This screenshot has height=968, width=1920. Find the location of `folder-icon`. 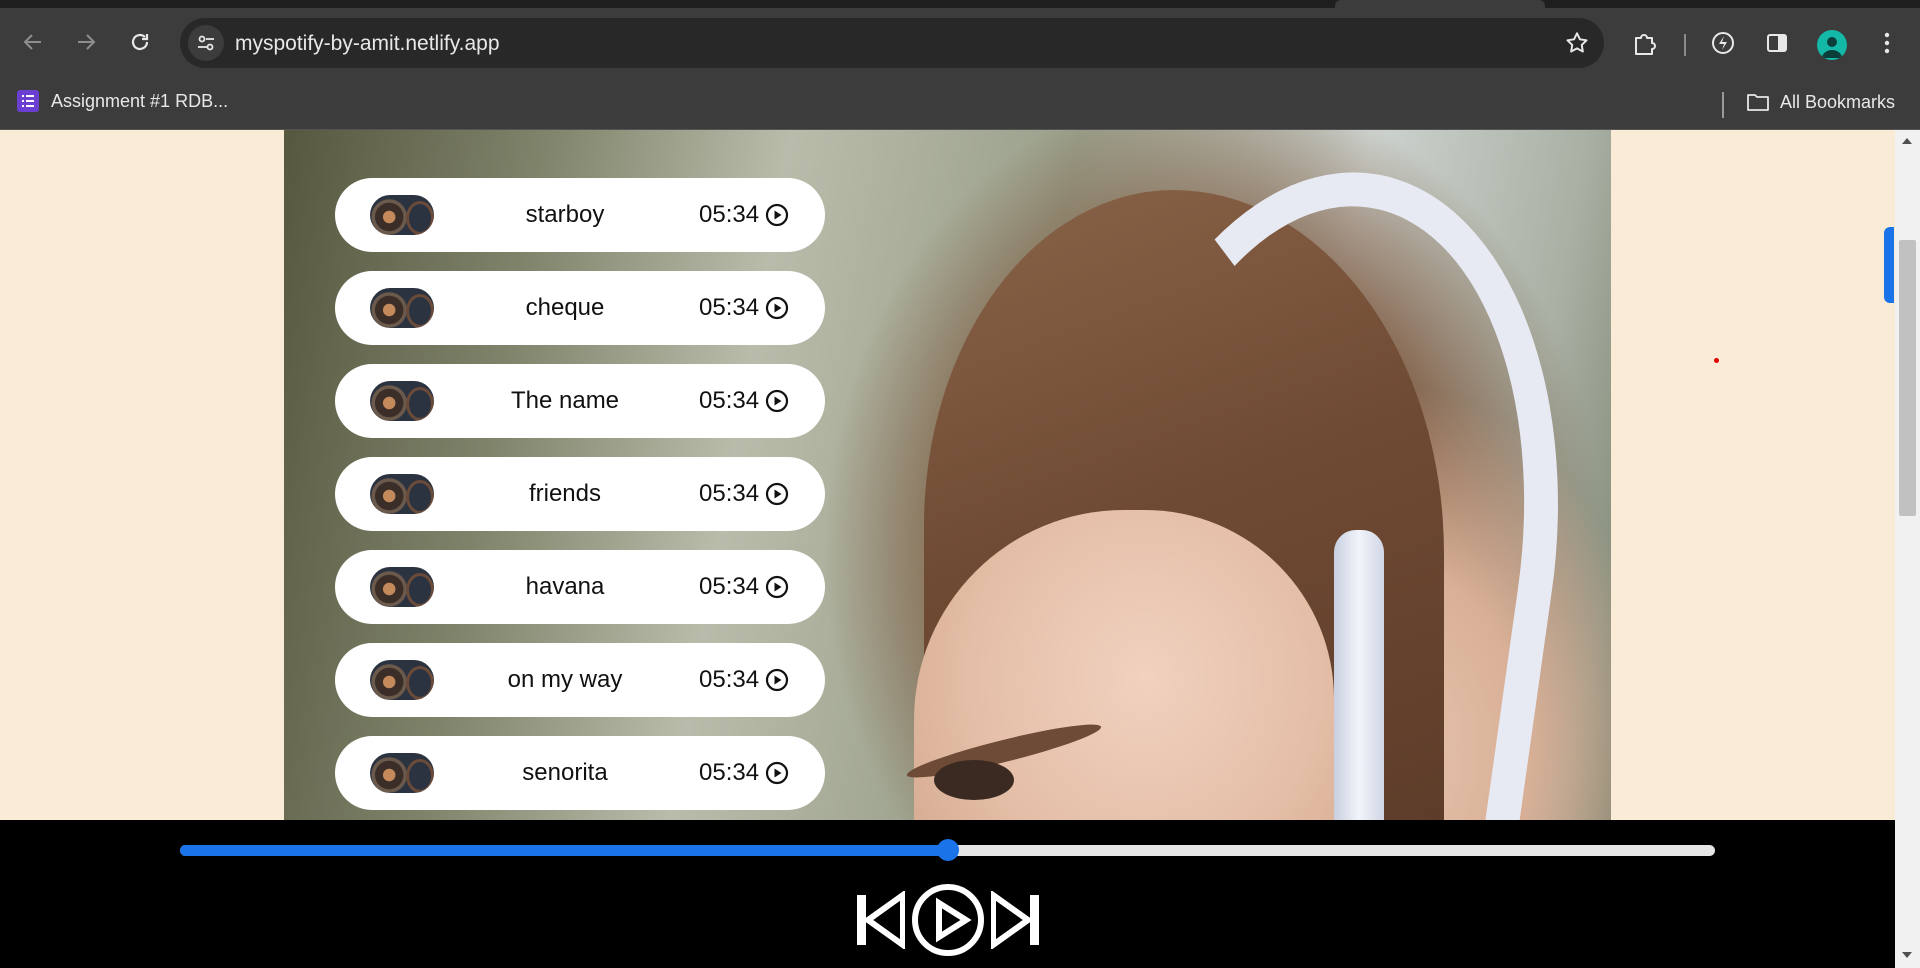

folder-icon is located at coordinates (1758, 102).